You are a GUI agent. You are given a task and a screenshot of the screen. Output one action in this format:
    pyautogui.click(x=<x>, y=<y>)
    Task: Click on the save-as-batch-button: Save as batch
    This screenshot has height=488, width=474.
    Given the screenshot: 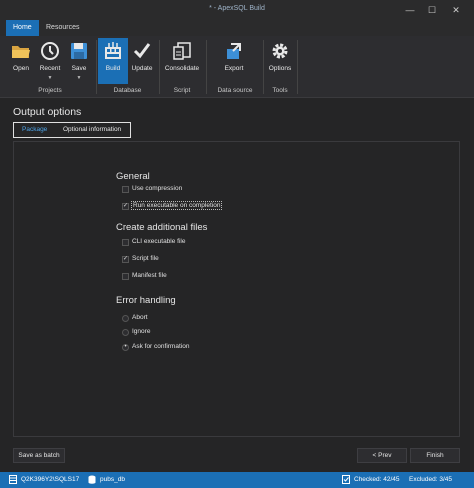 What is the action you would take?
    pyautogui.click(x=39, y=455)
    